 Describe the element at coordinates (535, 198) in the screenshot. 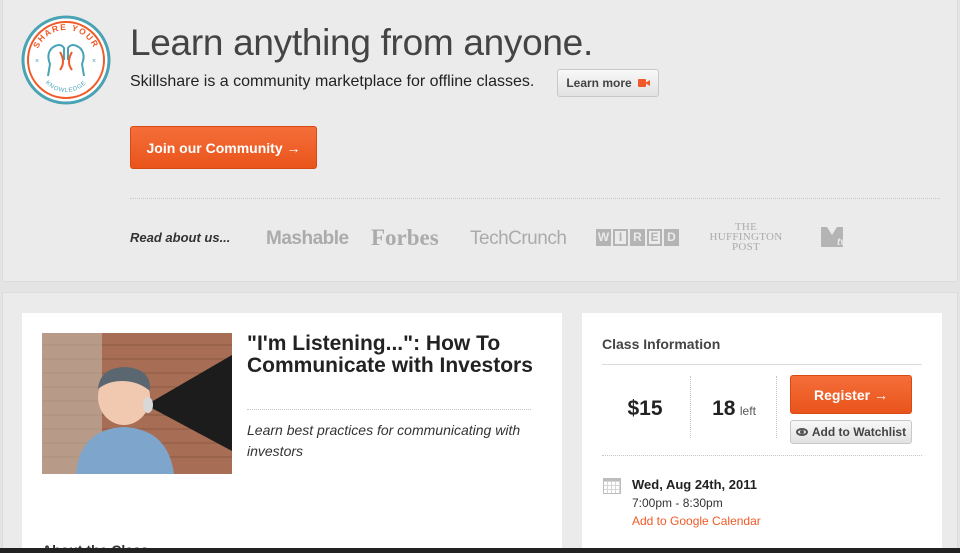

I see `press-divider` at that location.